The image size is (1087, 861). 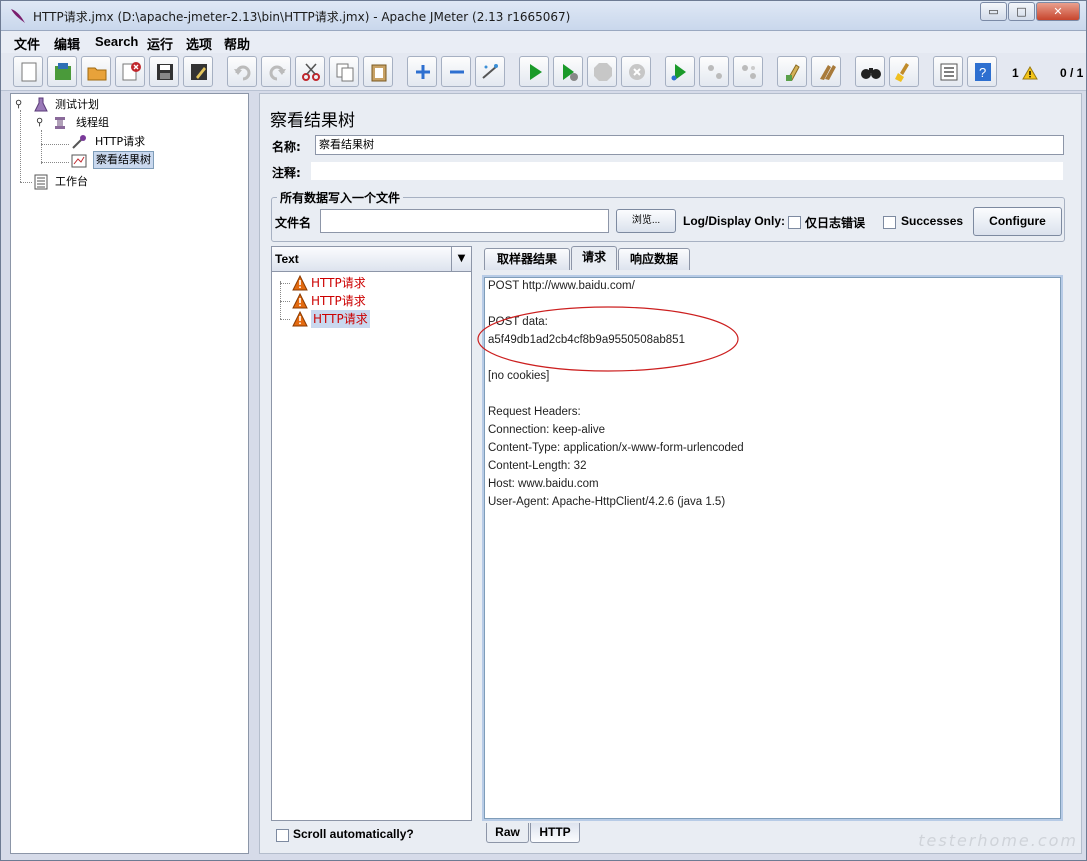 What do you see at coordinates (507, 833) in the screenshot?
I see `tab-raw: Raw` at bounding box center [507, 833].